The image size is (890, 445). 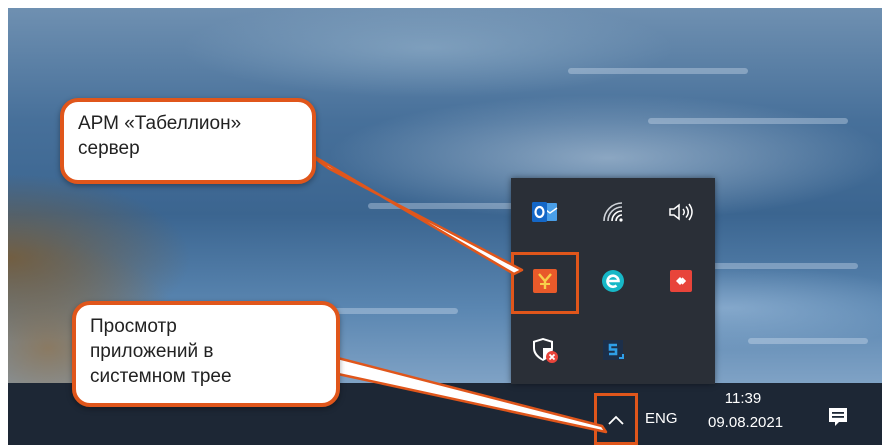 What do you see at coordinates (188, 141) in the screenshot?
I see `callout-tabellion-server: АРМ «Табеллион» сервер` at bounding box center [188, 141].